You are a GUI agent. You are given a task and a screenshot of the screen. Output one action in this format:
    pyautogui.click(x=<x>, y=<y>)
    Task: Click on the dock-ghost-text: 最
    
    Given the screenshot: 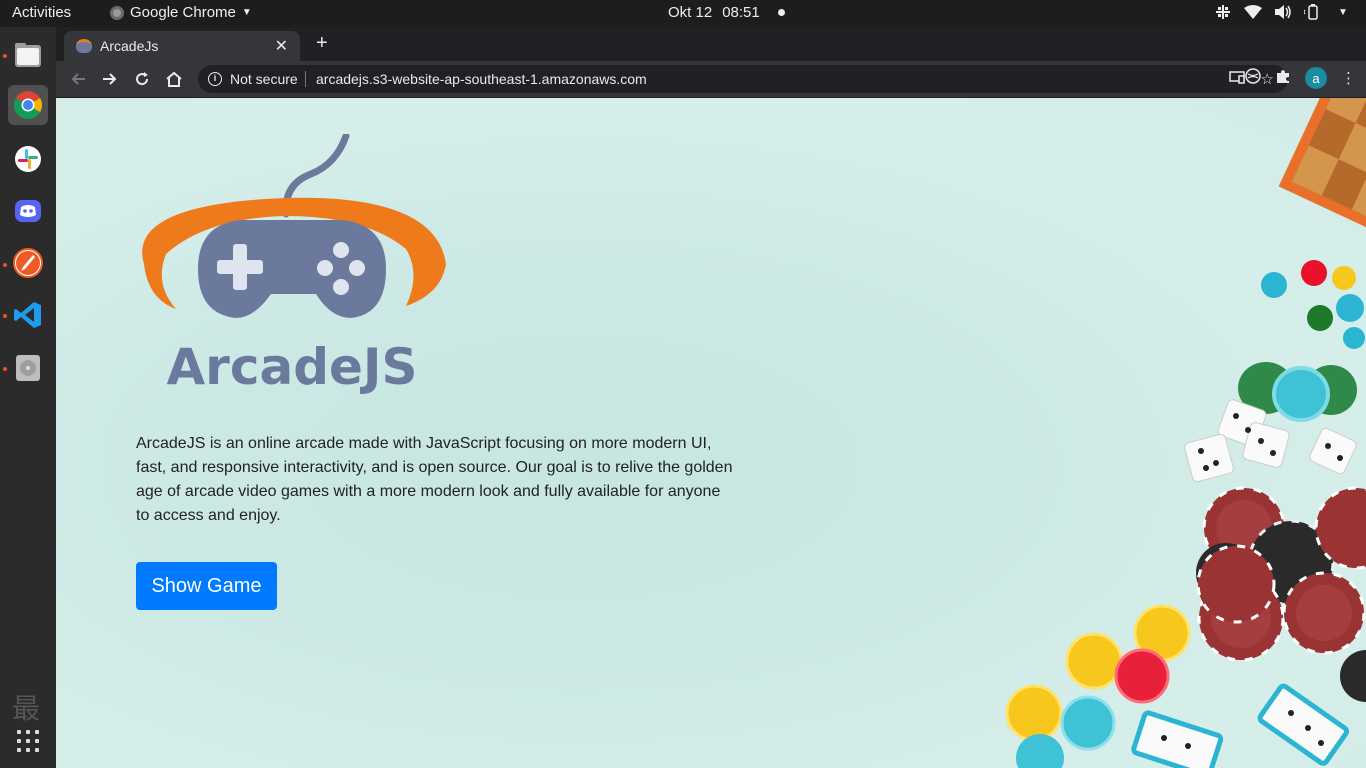 What is the action you would take?
    pyautogui.click(x=26, y=708)
    